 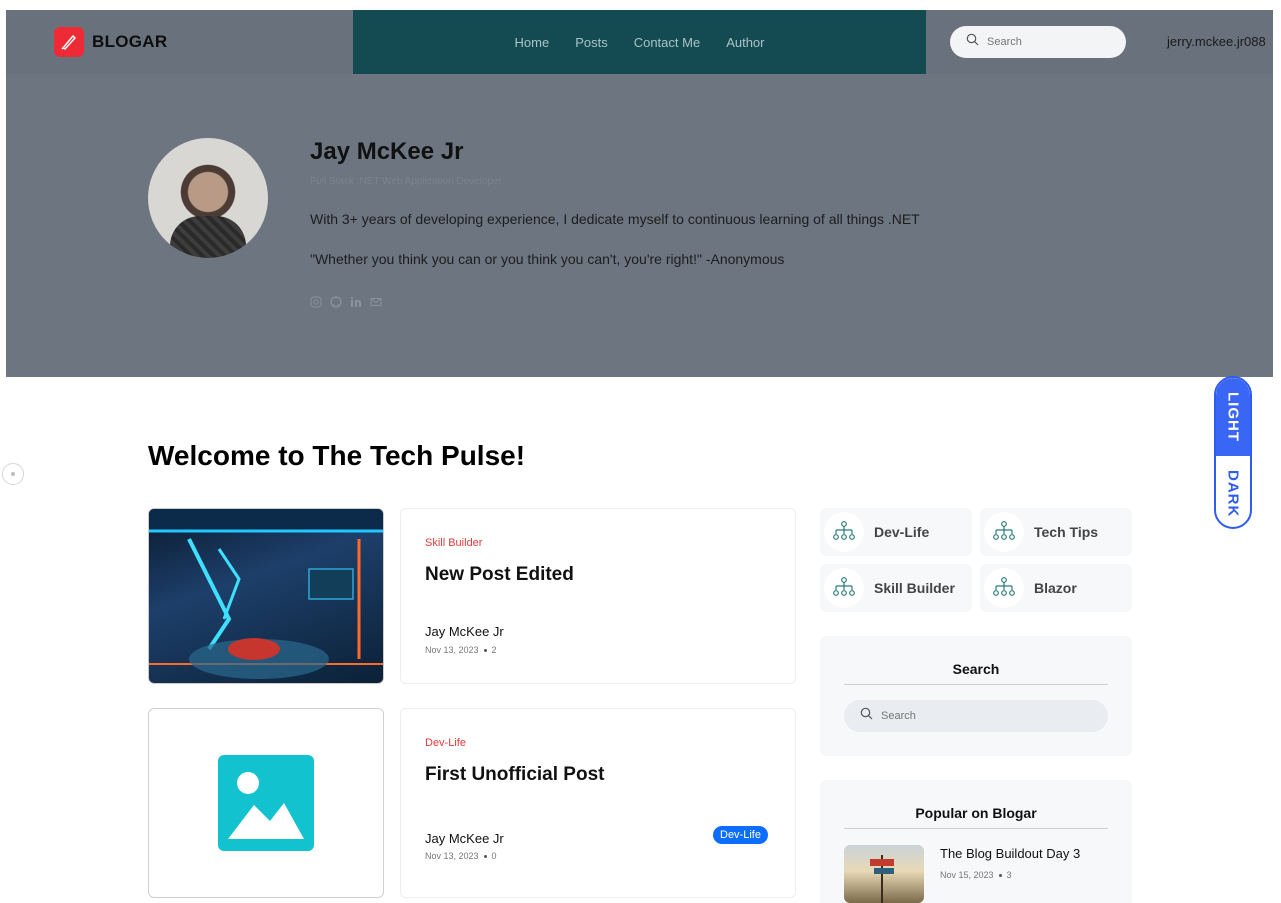 I want to click on light-label: LIGHT, so click(x=1233, y=417).